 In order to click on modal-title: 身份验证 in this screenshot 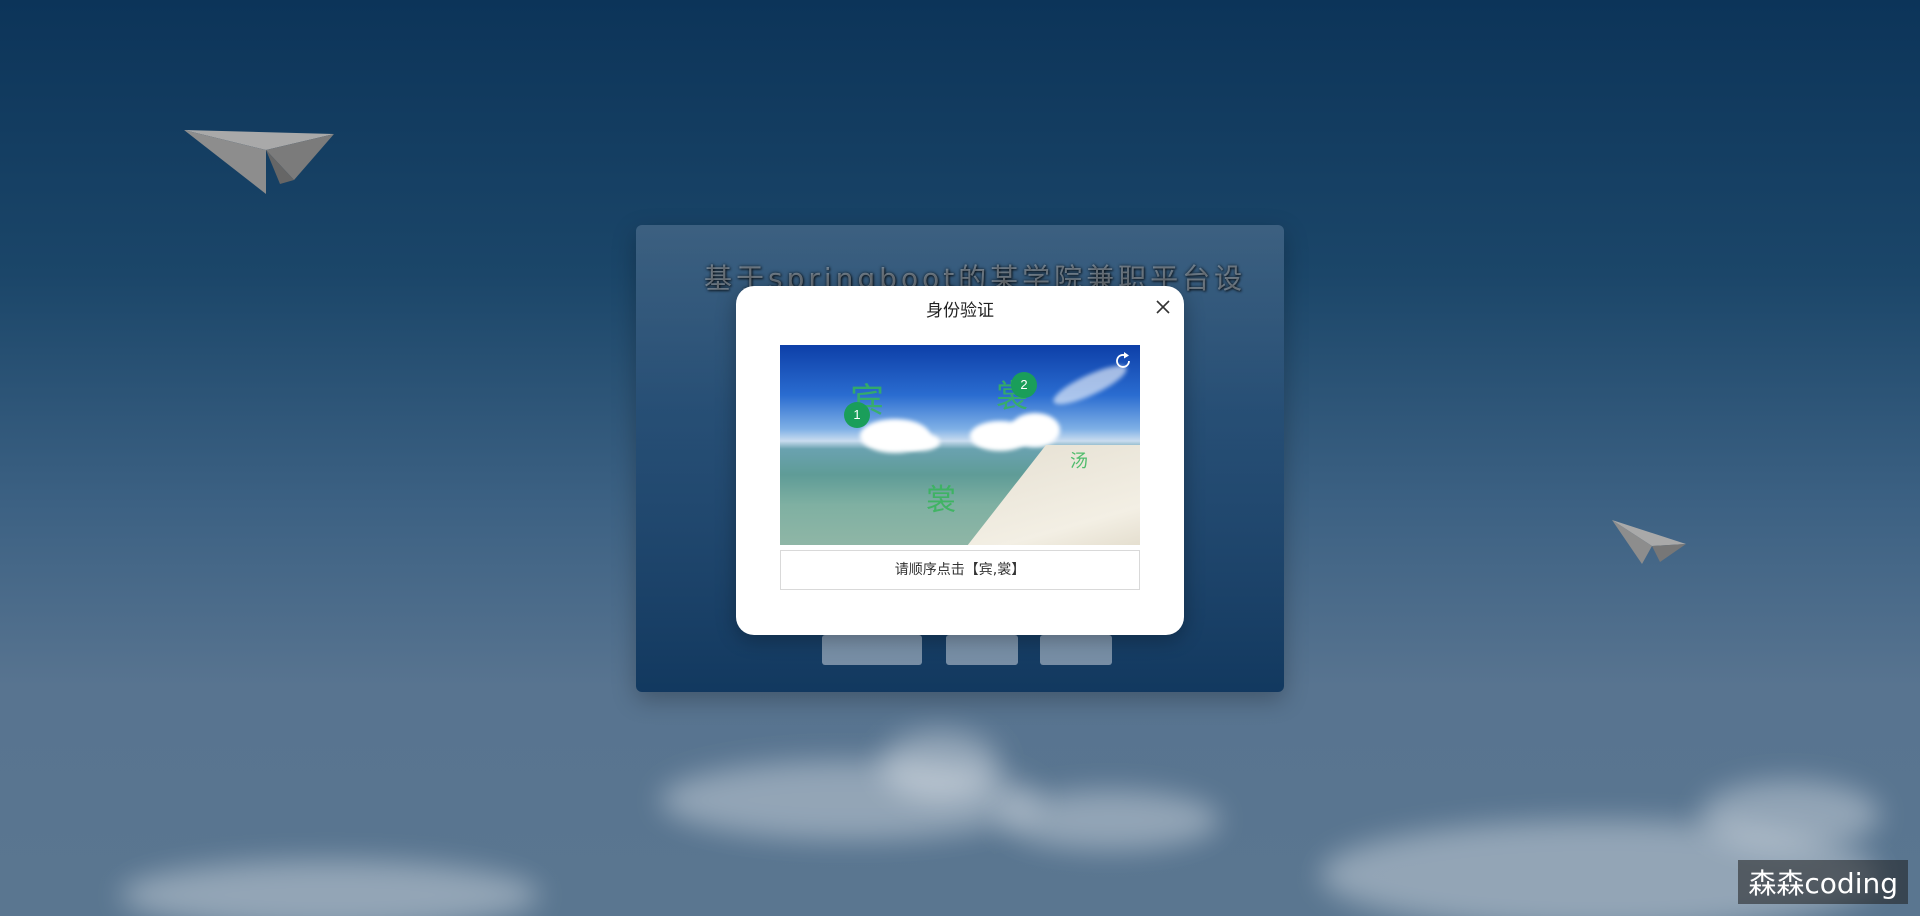, I will do `click(960, 311)`.